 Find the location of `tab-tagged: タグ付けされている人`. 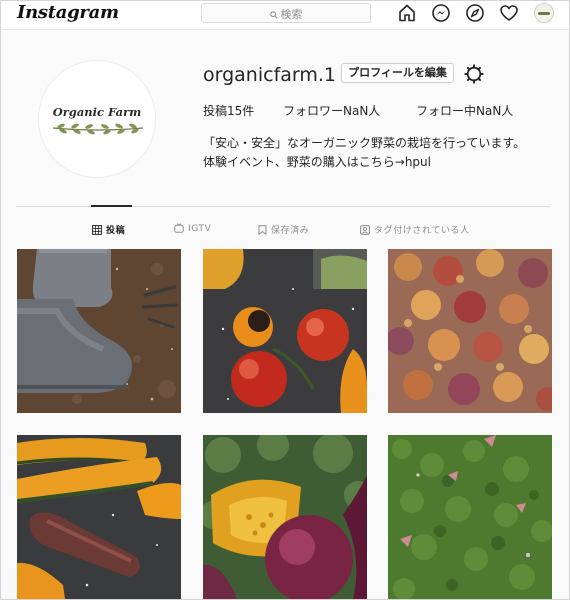

tab-tagged: タグ付けされている人 is located at coordinates (415, 229).